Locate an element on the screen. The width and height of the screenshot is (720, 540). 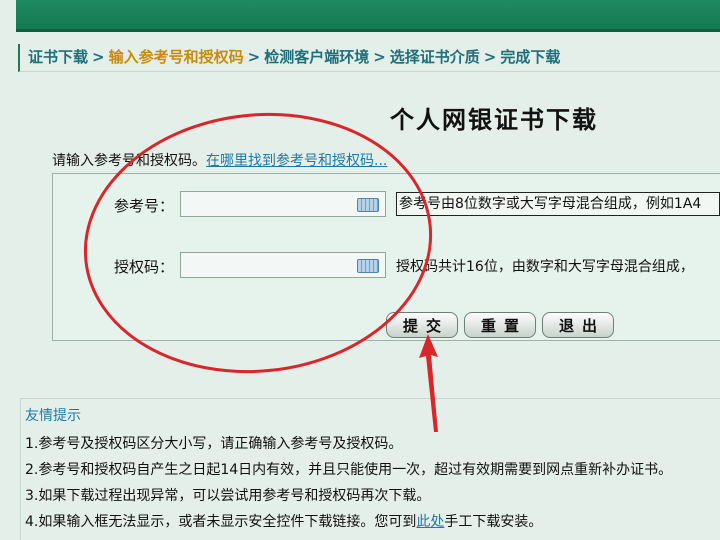
ref-label: 参考号： is located at coordinates (144, 206).